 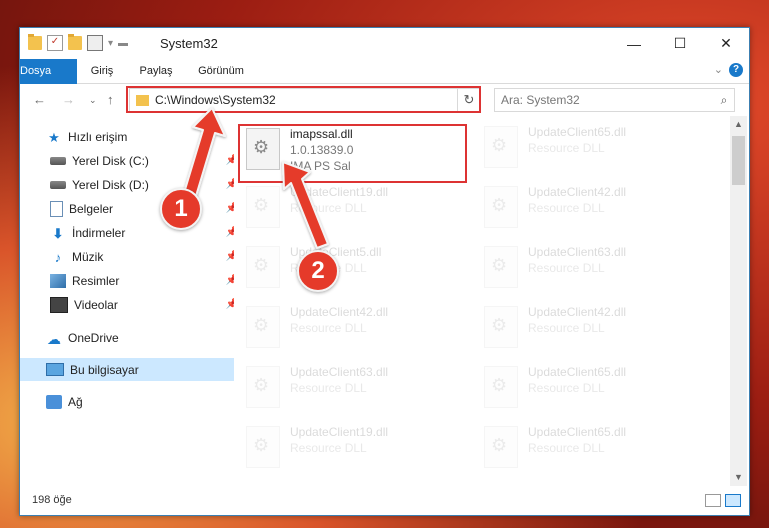 What do you see at coordinates (181, 209) in the screenshot?
I see `callout-badge-1: 1` at bounding box center [181, 209].